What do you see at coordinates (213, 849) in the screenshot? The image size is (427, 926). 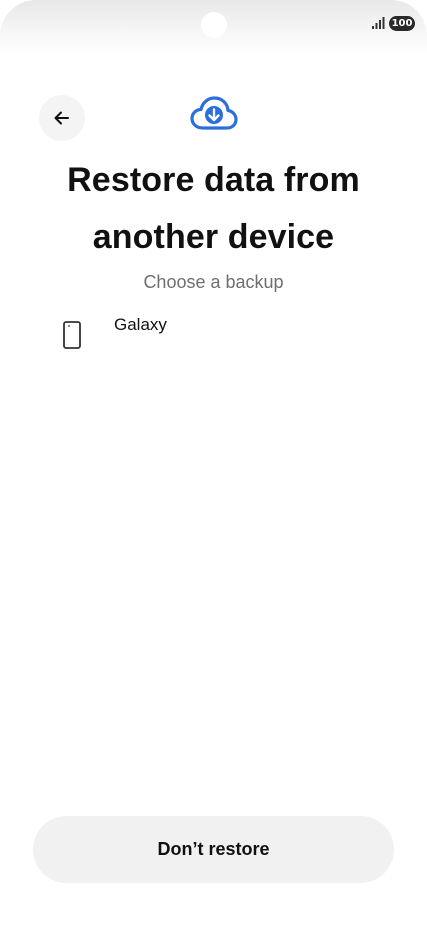 I see `dont-restore-button: Don’t restore` at bounding box center [213, 849].